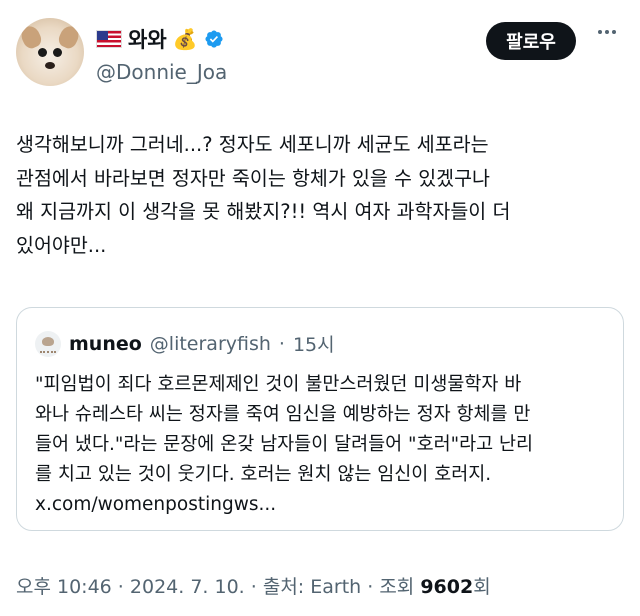  Describe the element at coordinates (147, 39) in the screenshot. I see `author-name: 와와` at that location.